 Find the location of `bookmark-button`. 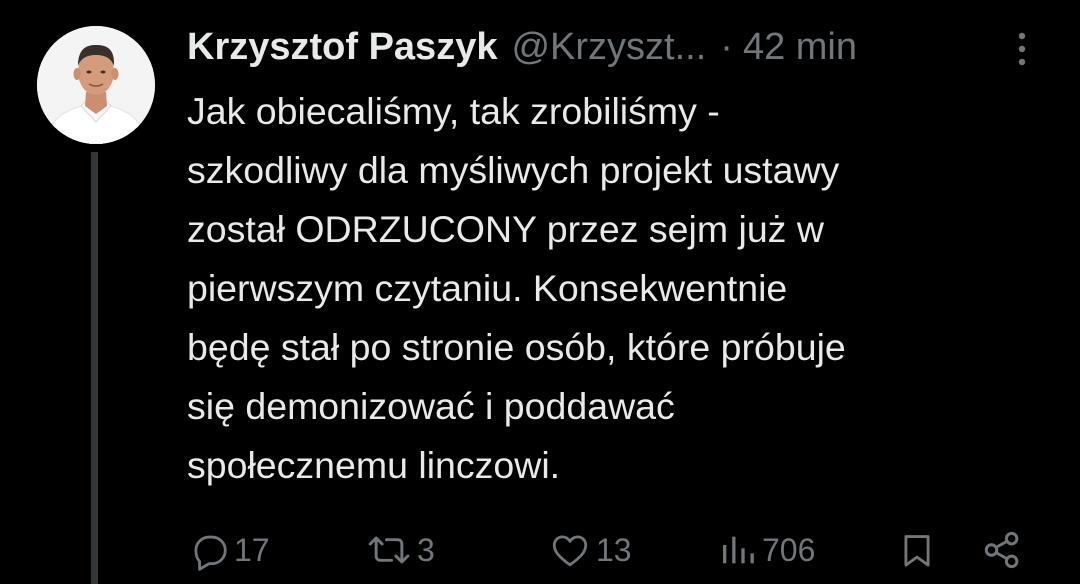

bookmark-button is located at coordinates (917, 550).